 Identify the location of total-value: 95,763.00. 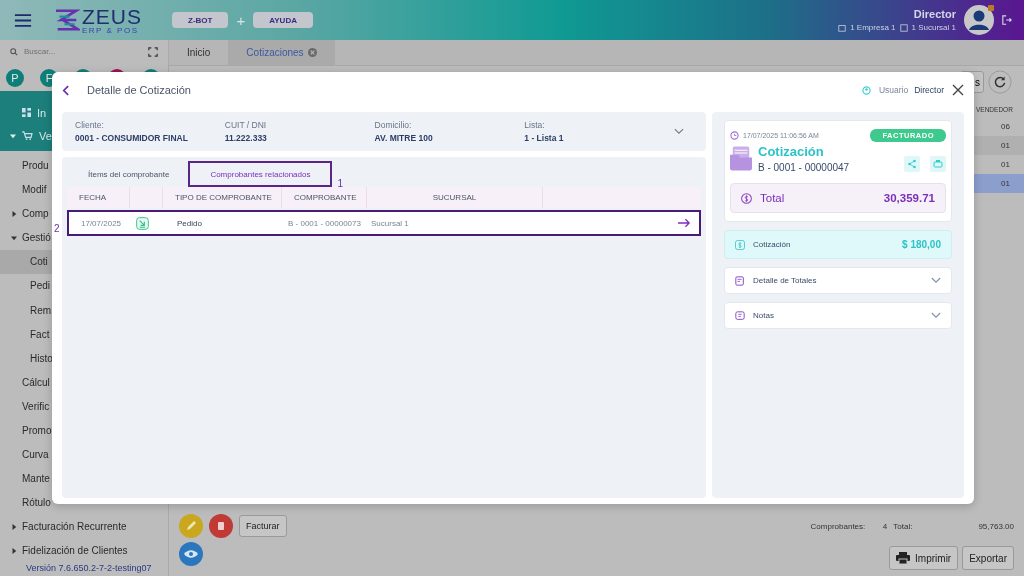
(996, 526).